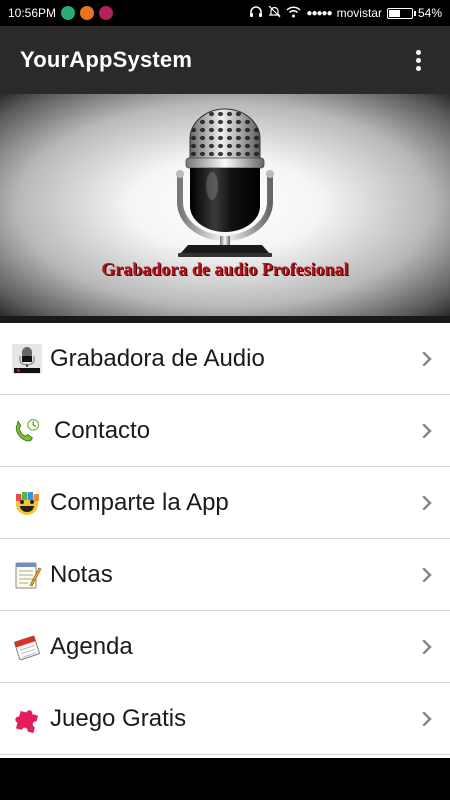 The height and width of the screenshot is (800, 450). What do you see at coordinates (91, 646) in the screenshot?
I see `menu-item-label: Agenda` at bounding box center [91, 646].